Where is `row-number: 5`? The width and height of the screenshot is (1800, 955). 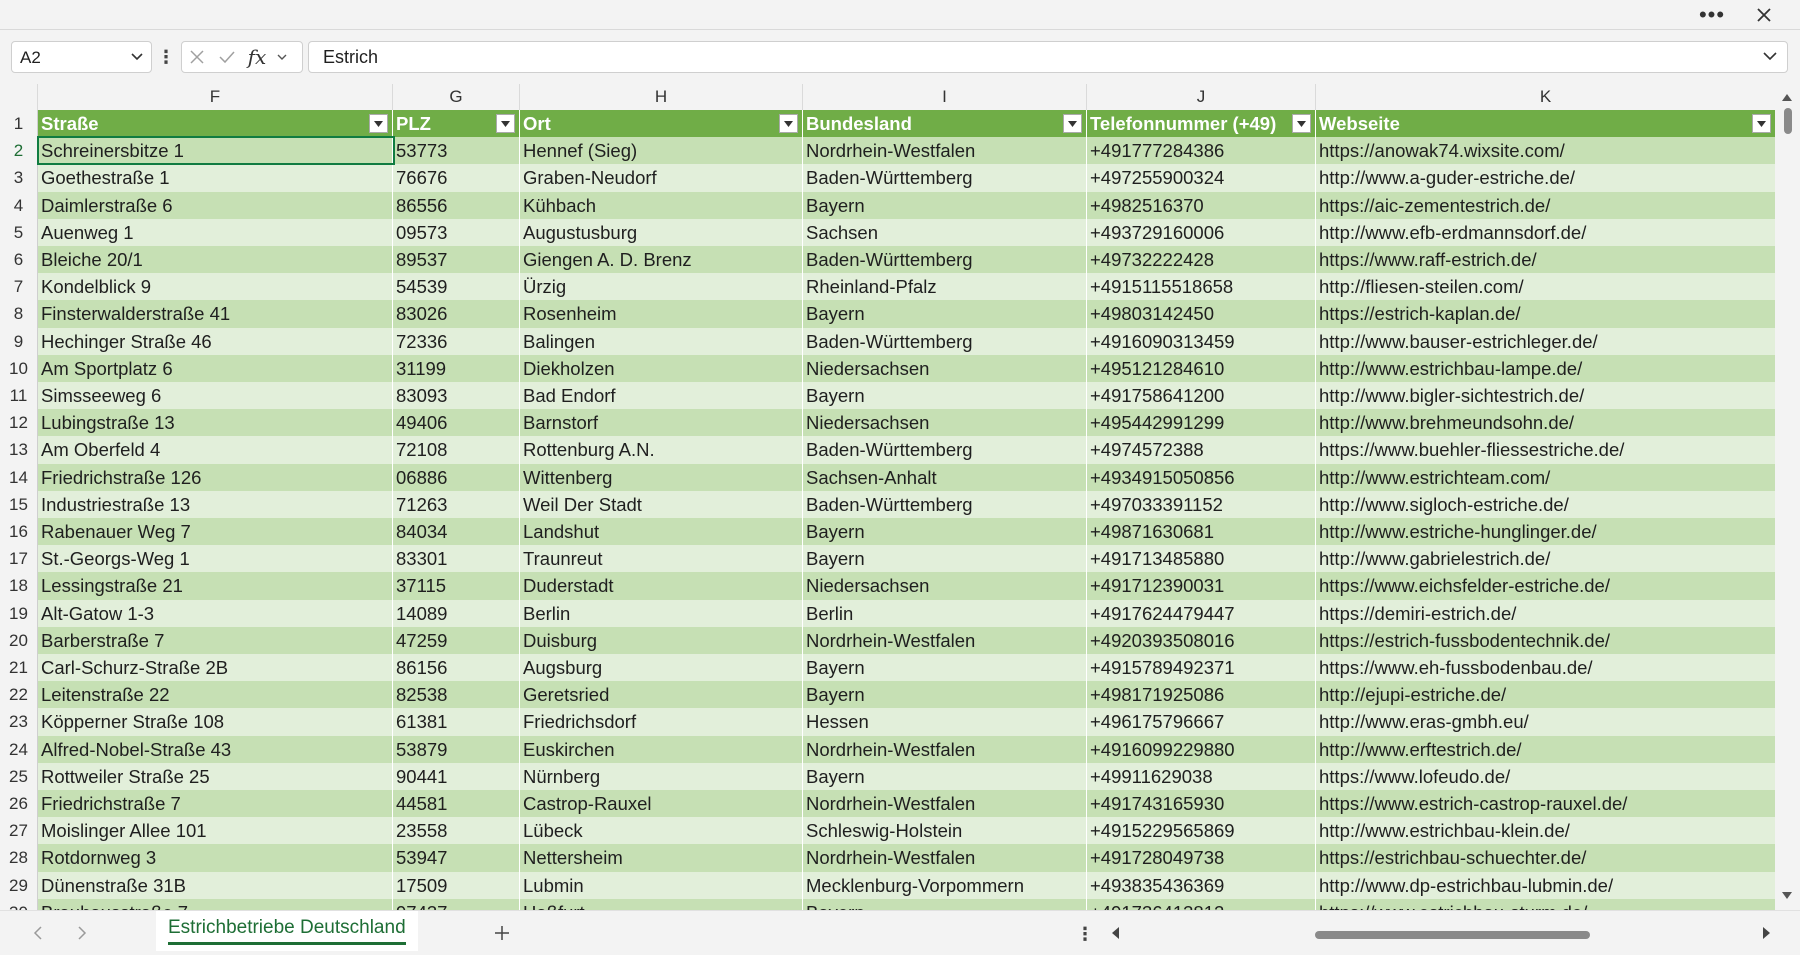
row-number: 5 is located at coordinates (19, 232).